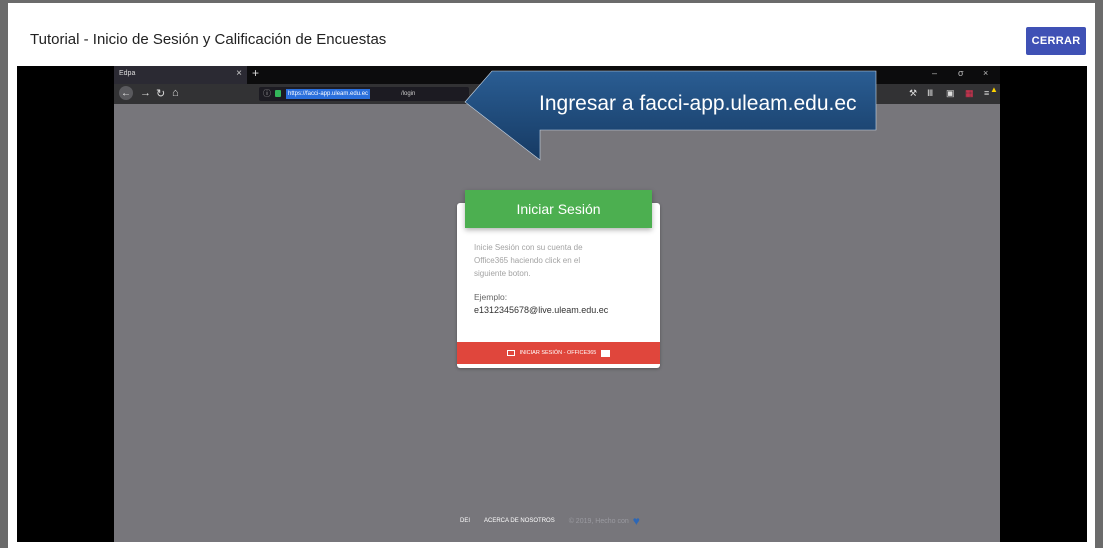  What do you see at coordinates (636, 521) in the screenshot?
I see `heart-icon: ♥` at bounding box center [636, 521].